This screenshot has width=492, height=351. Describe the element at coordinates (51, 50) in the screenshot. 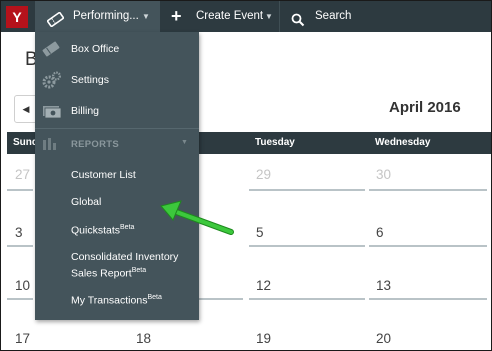

I see `ticket-icon` at that location.